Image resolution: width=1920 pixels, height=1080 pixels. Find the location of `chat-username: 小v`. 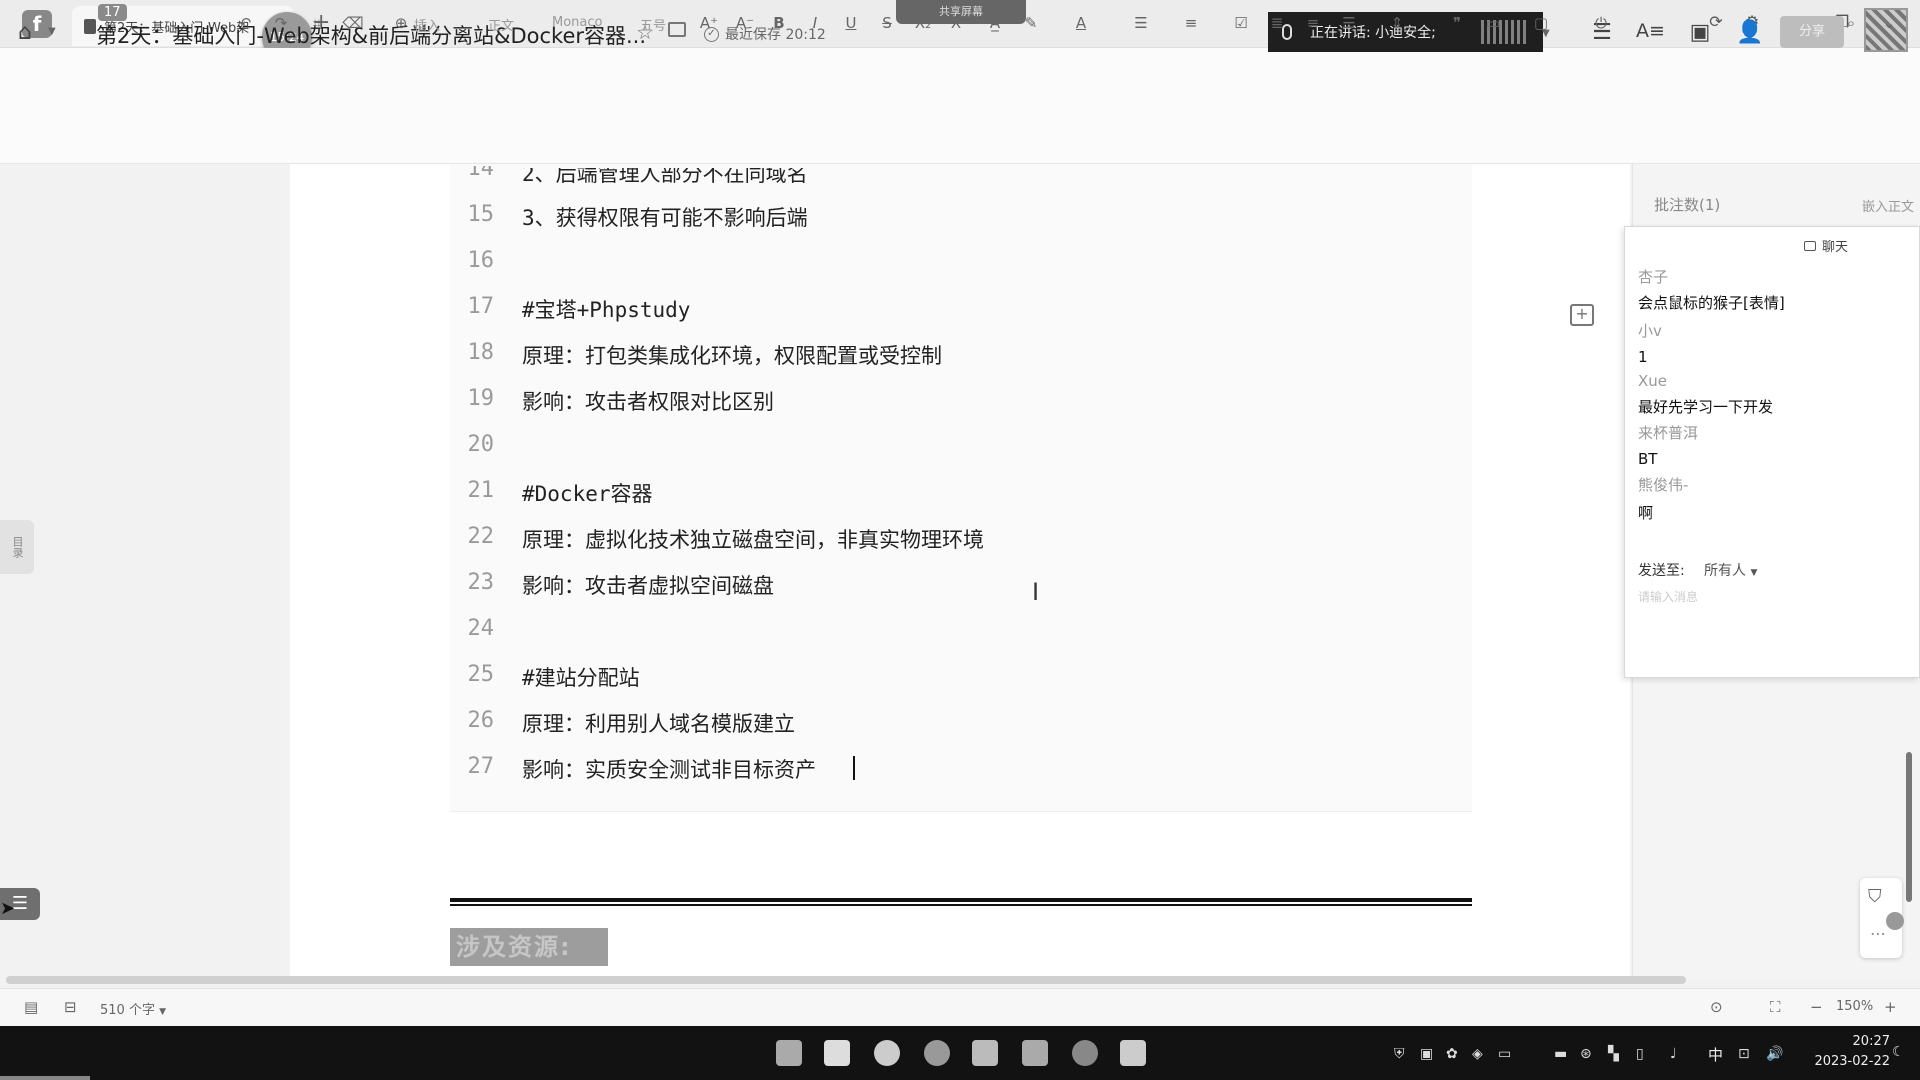

chat-username: 小v is located at coordinates (1650, 331).